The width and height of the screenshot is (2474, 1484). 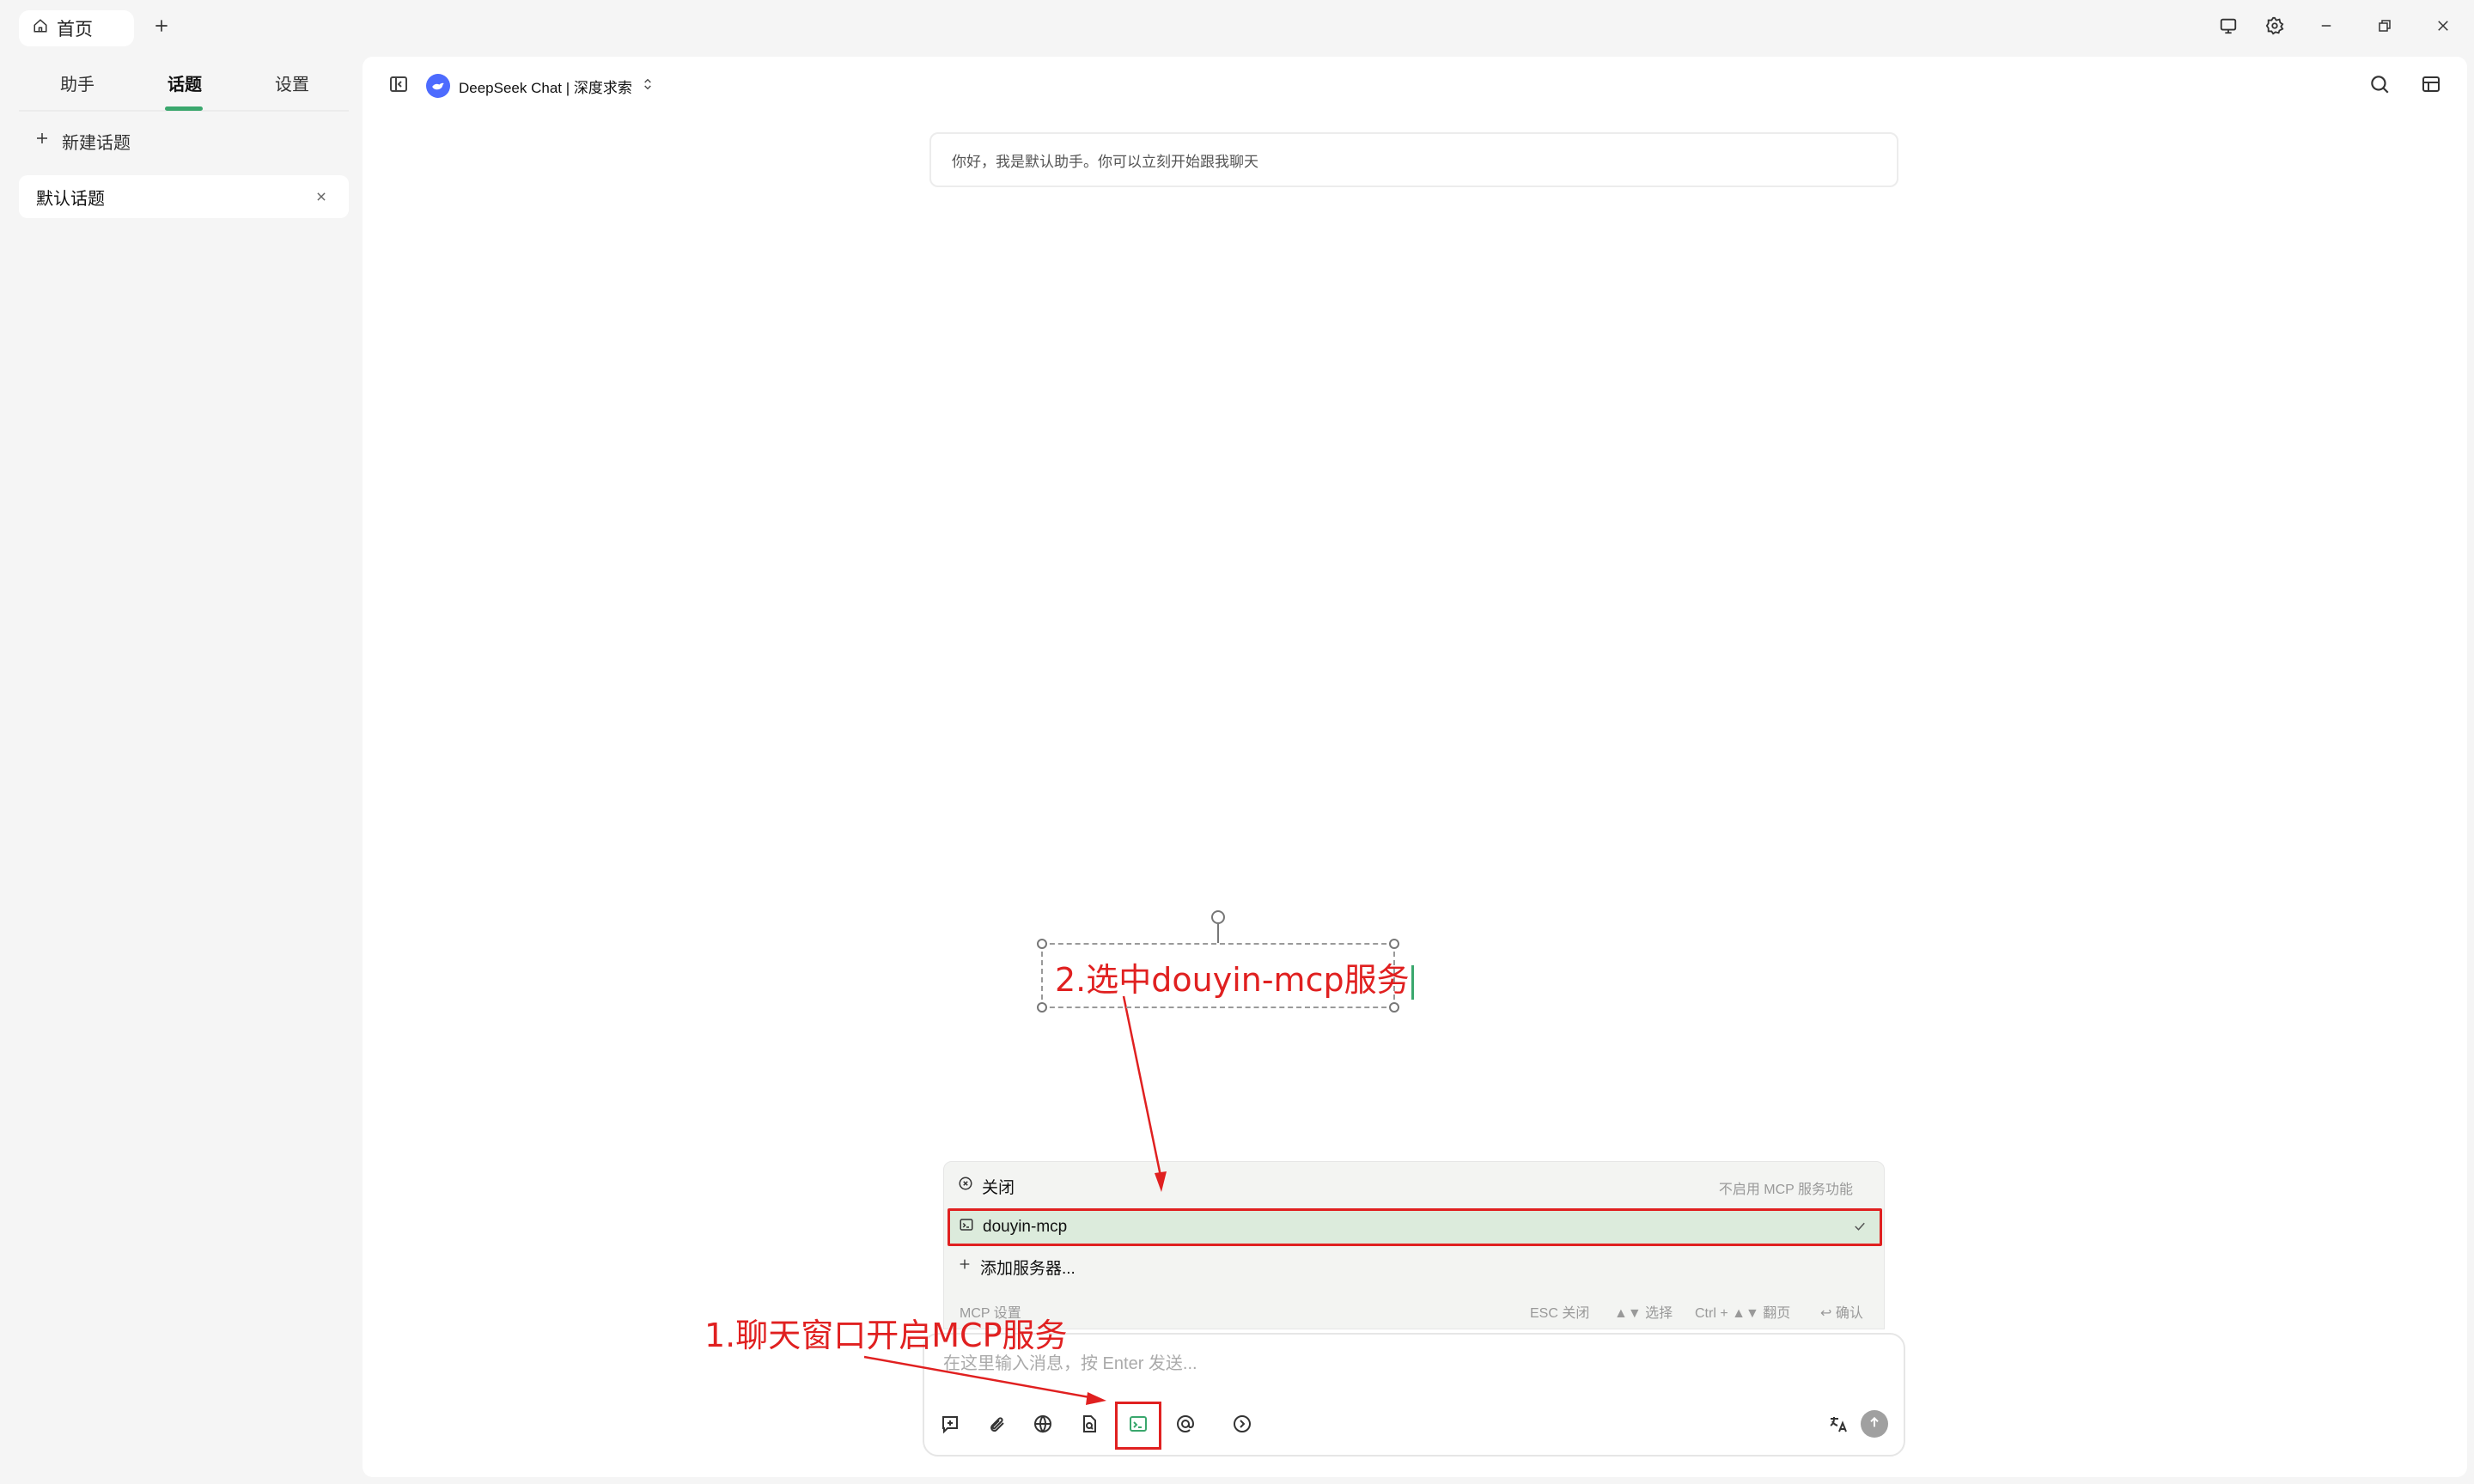 What do you see at coordinates (1041, 1164) in the screenshot?
I see `annotation-arrows` at bounding box center [1041, 1164].